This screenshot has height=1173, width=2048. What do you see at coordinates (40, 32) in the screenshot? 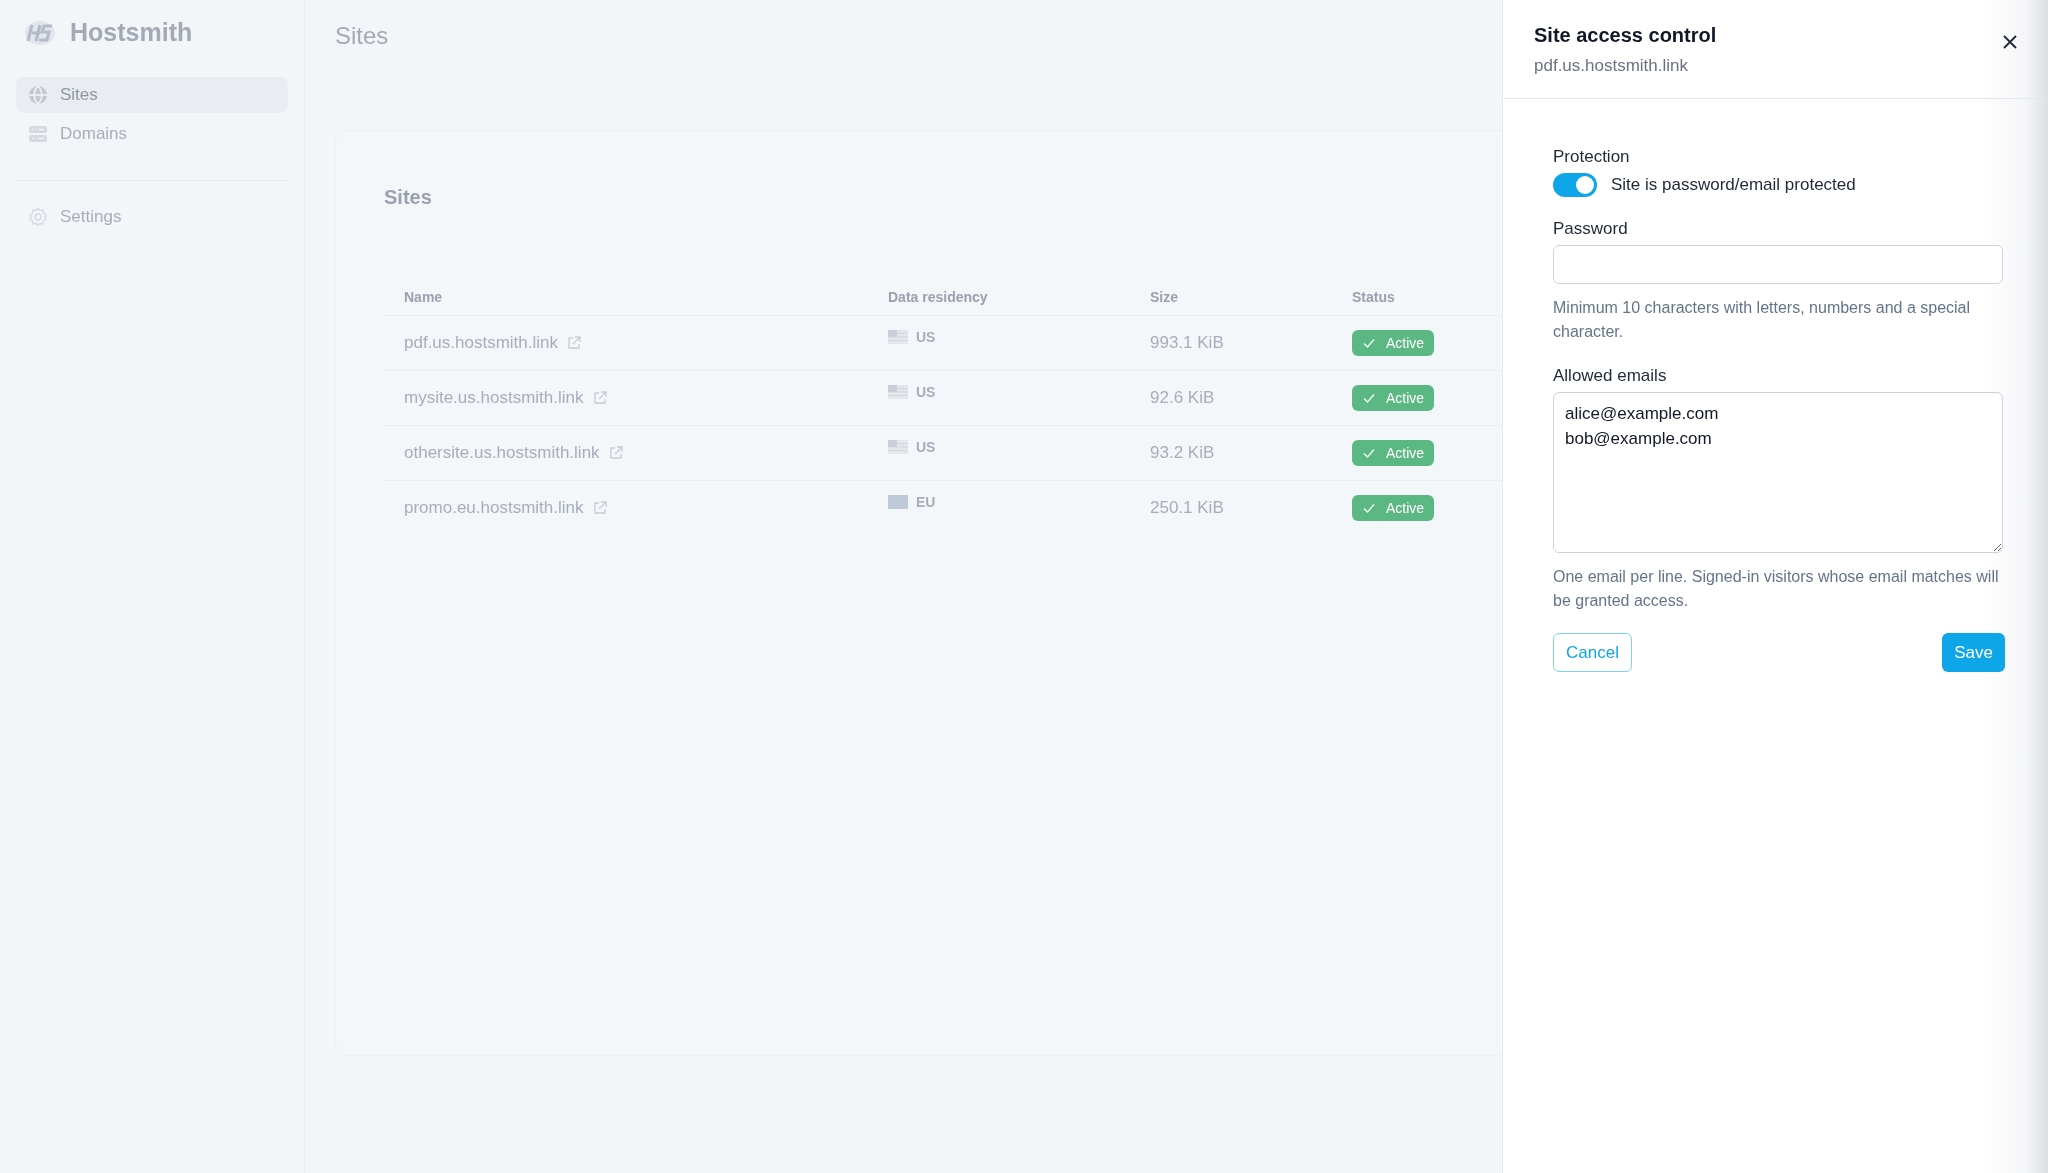
I see `logo-icon` at bounding box center [40, 32].